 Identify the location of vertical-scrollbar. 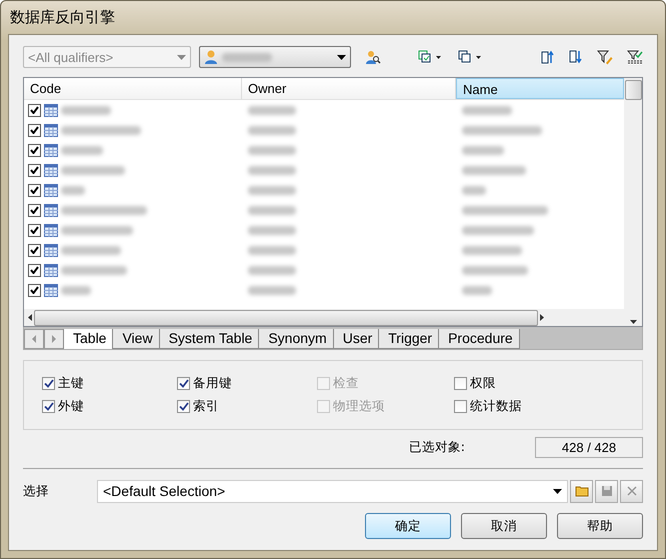
(633, 202).